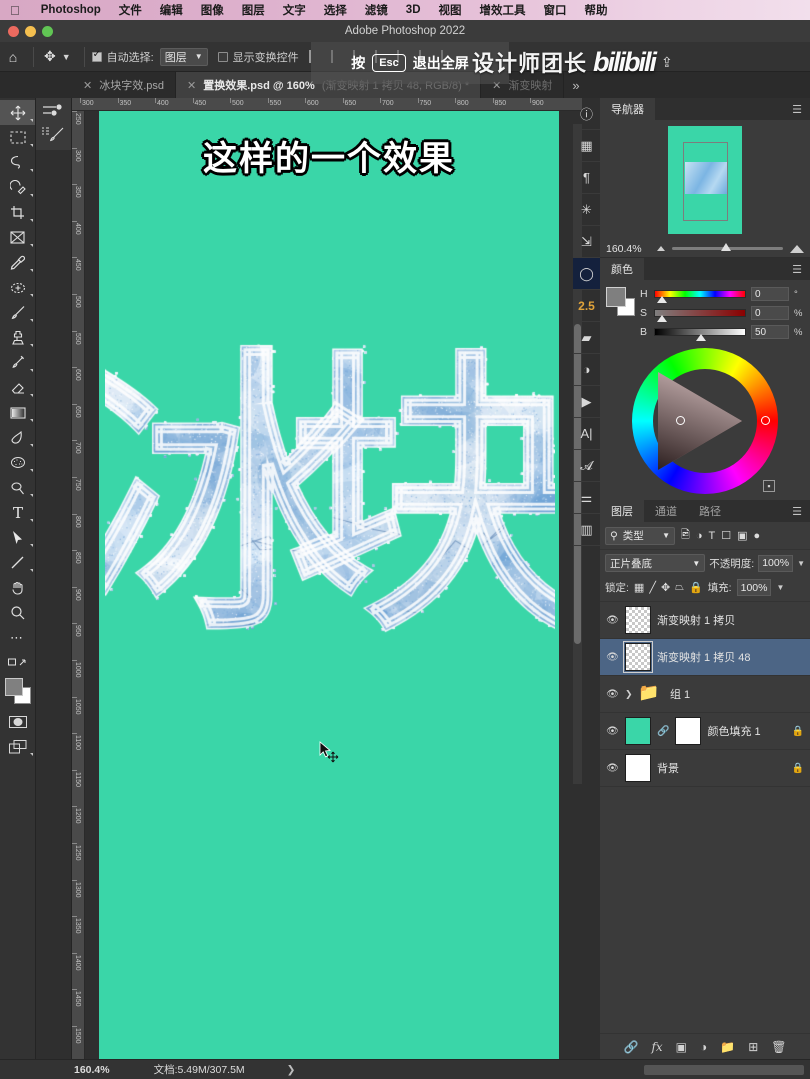 The image size is (810, 1079). What do you see at coordinates (124, 85) in the screenshot?
I see `document-tab-1: ✕ 冰块字效.psd` at bounding box center [124, 85].